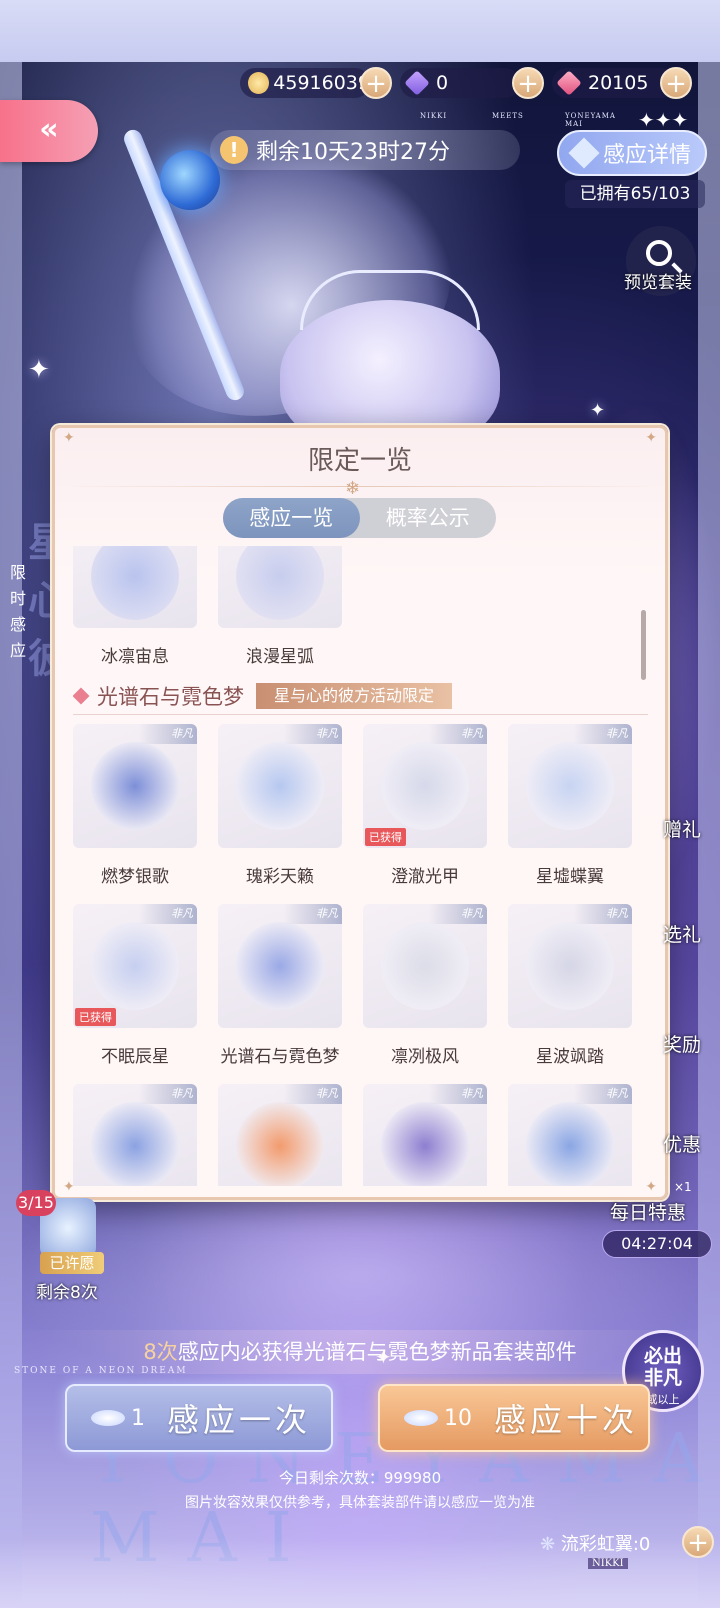  I want to click on item-name: 凛冽极风, so click(425, 1057).